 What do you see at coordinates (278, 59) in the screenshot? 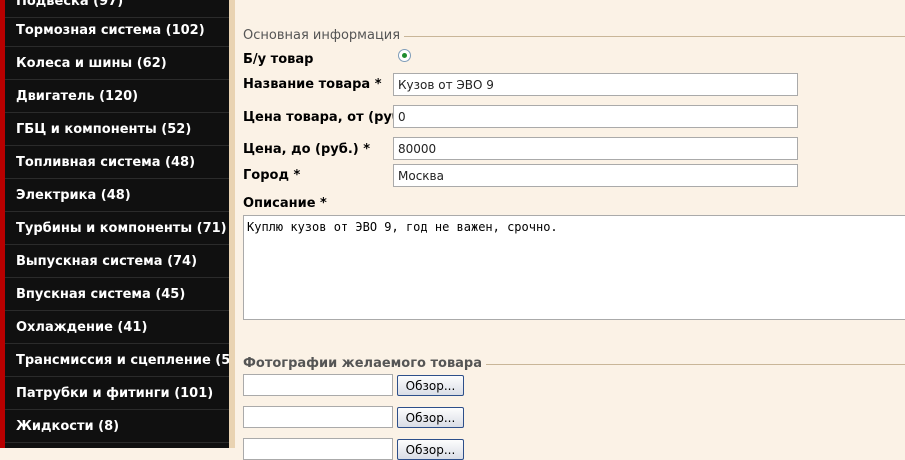
I see `used-label: Б/у товар` at bounding box center [278, 59].